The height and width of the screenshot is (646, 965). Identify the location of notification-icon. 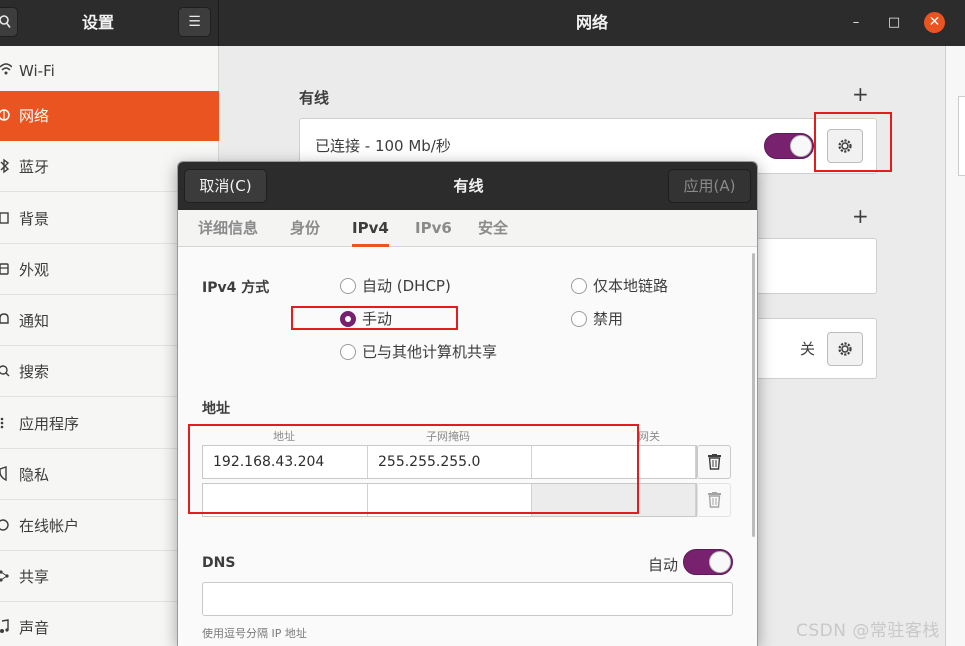
(6, 321).